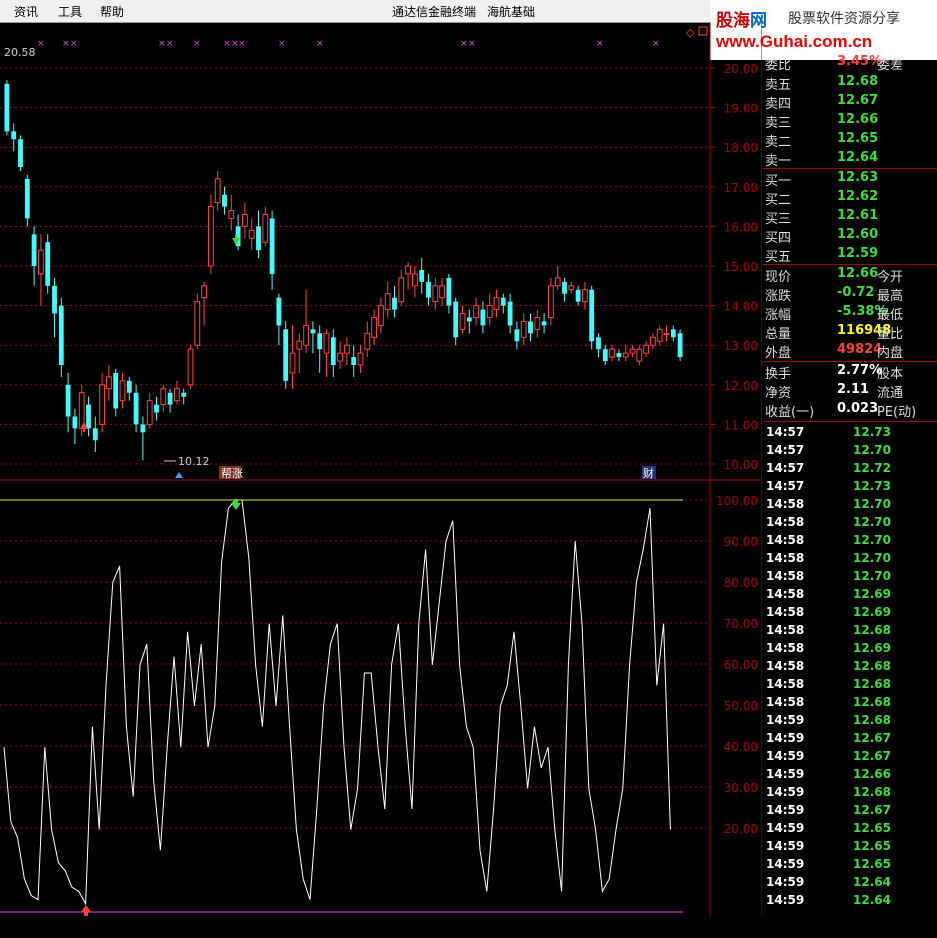 Image resolution: width=937 pixels, height=938 pixels. Describe the element at coordinates (778, 161) in the screenshot. I see `ask-row-label: 卖一` at that location.